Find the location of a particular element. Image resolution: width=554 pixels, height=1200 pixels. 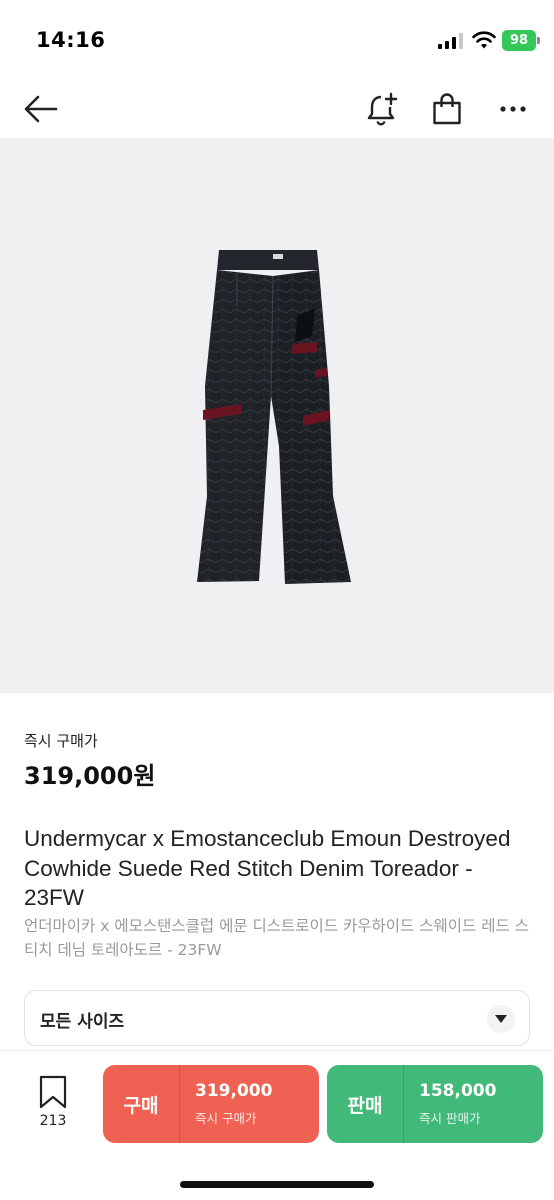

sell-label: 판매 is located at coordinates (365, 1105).